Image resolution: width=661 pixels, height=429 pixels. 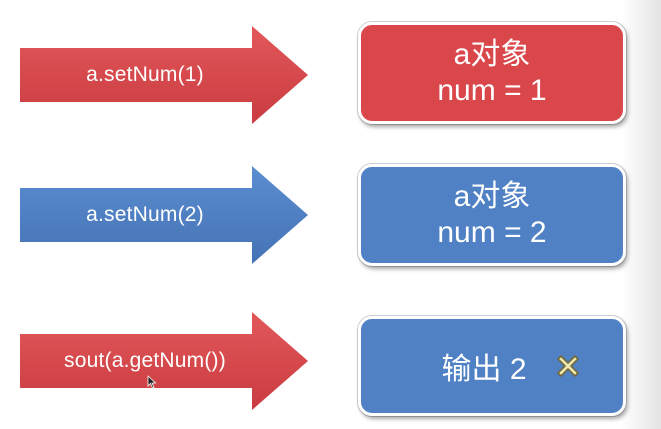 What do you see at coordinates (492, 90) in the screenshot?
I see `box-value: num = 1` at bounding box center [492, 90].